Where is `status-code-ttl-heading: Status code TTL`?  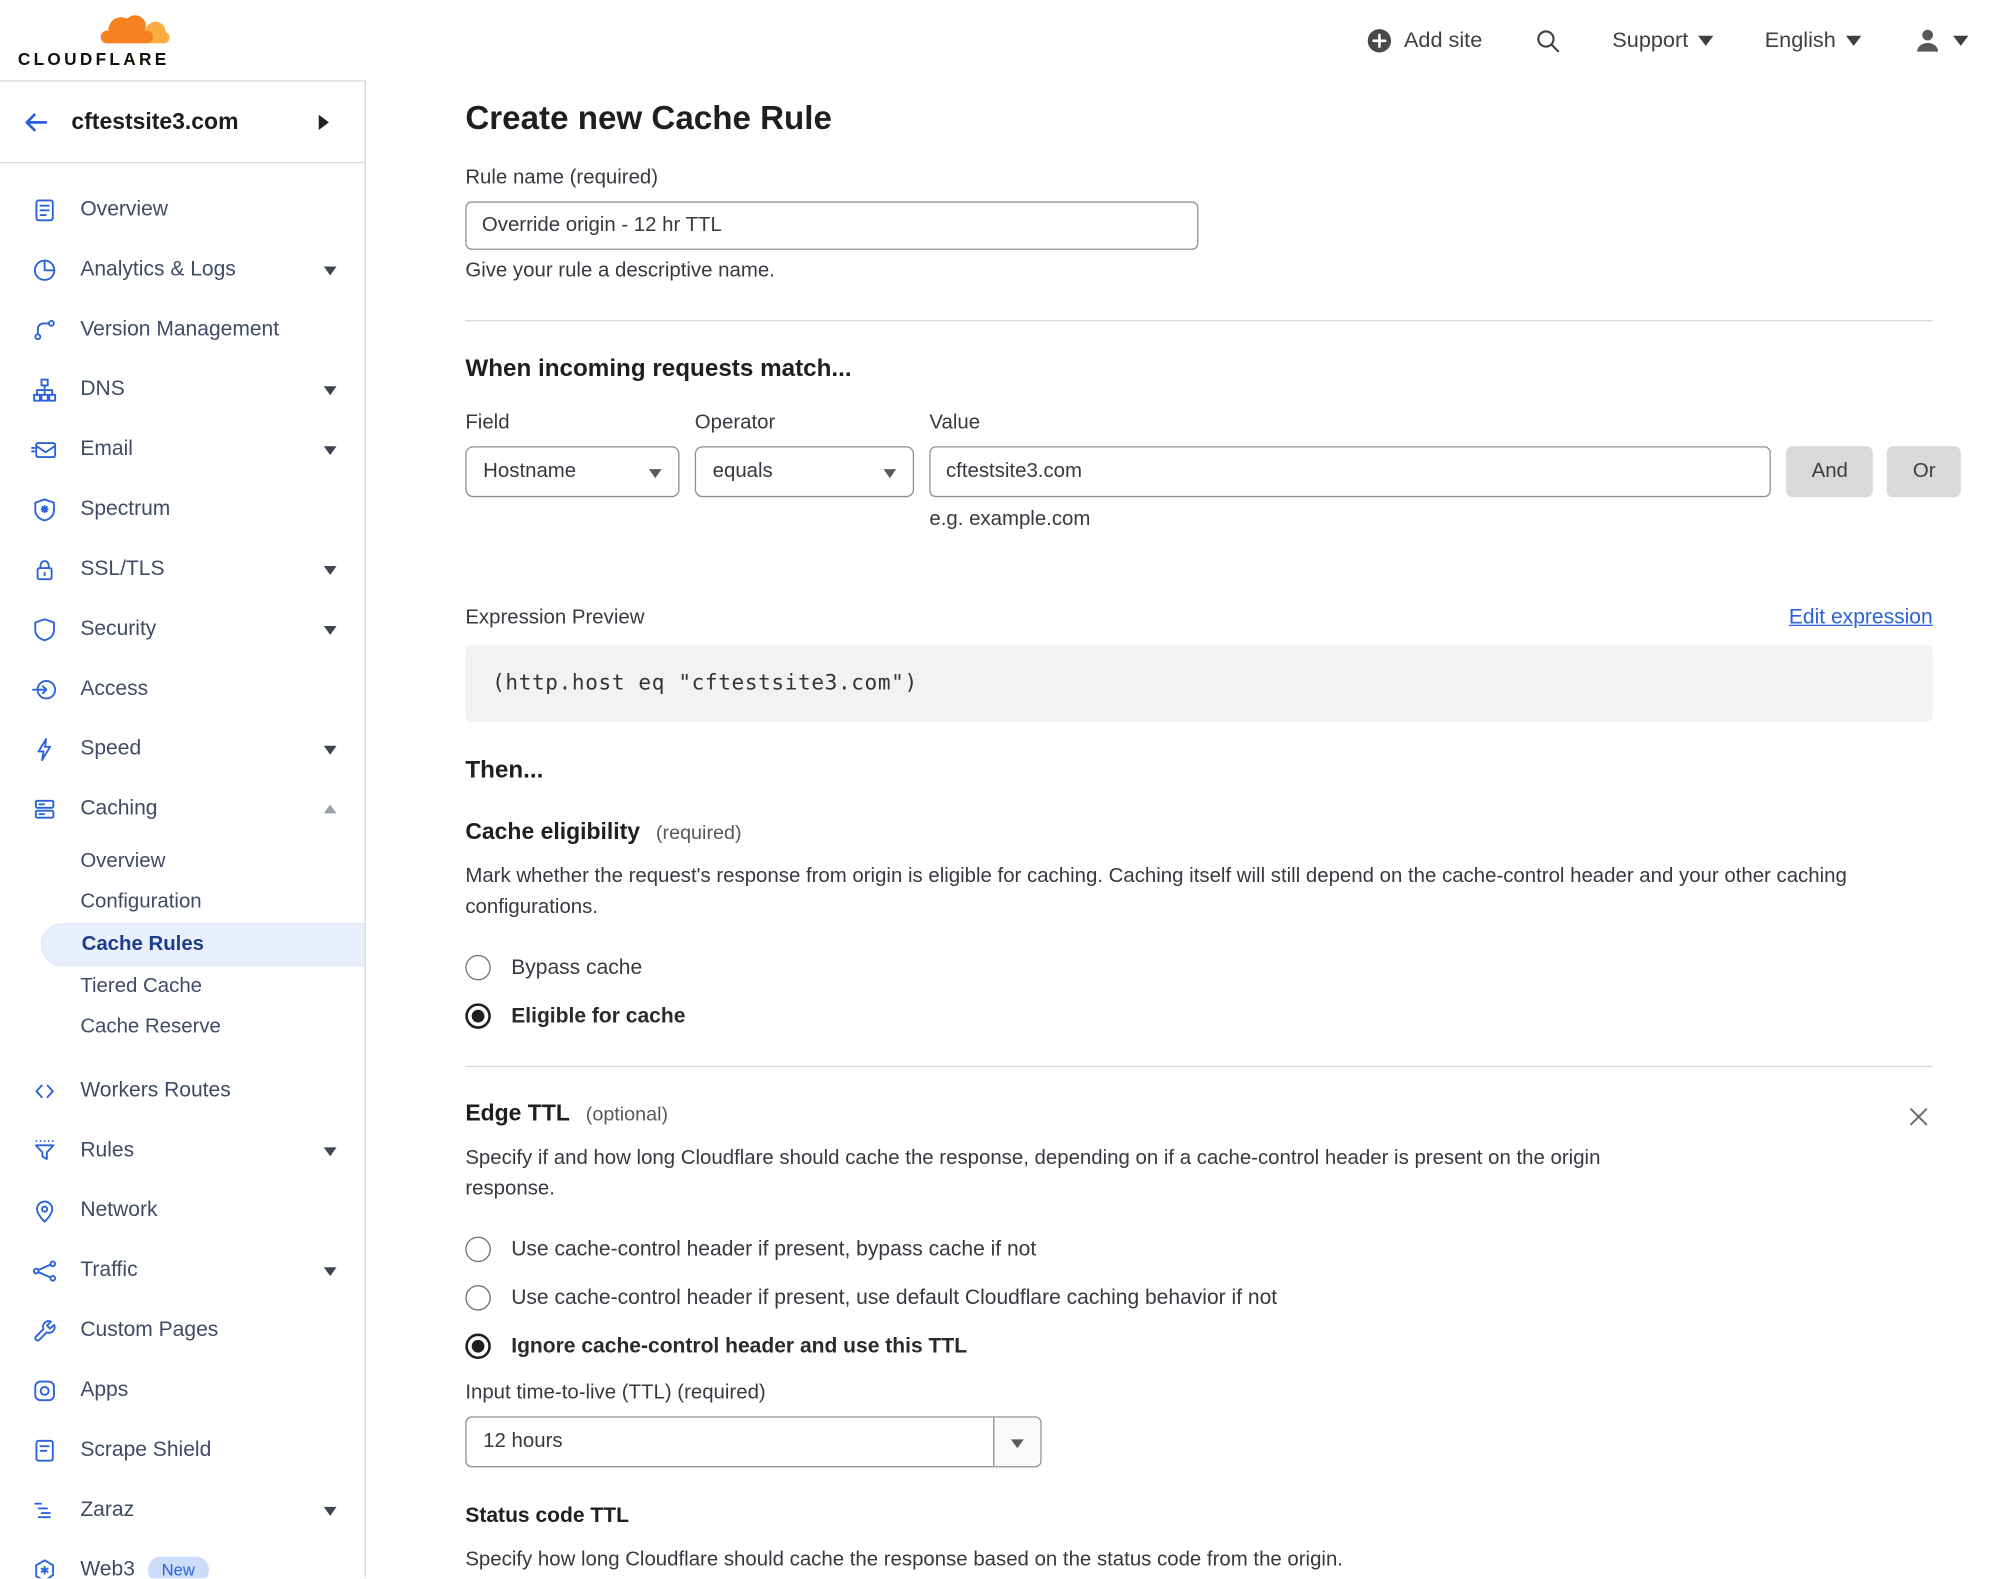 status-code-ttl-heading: Status code TTL is located at coordinates (547, 1516).